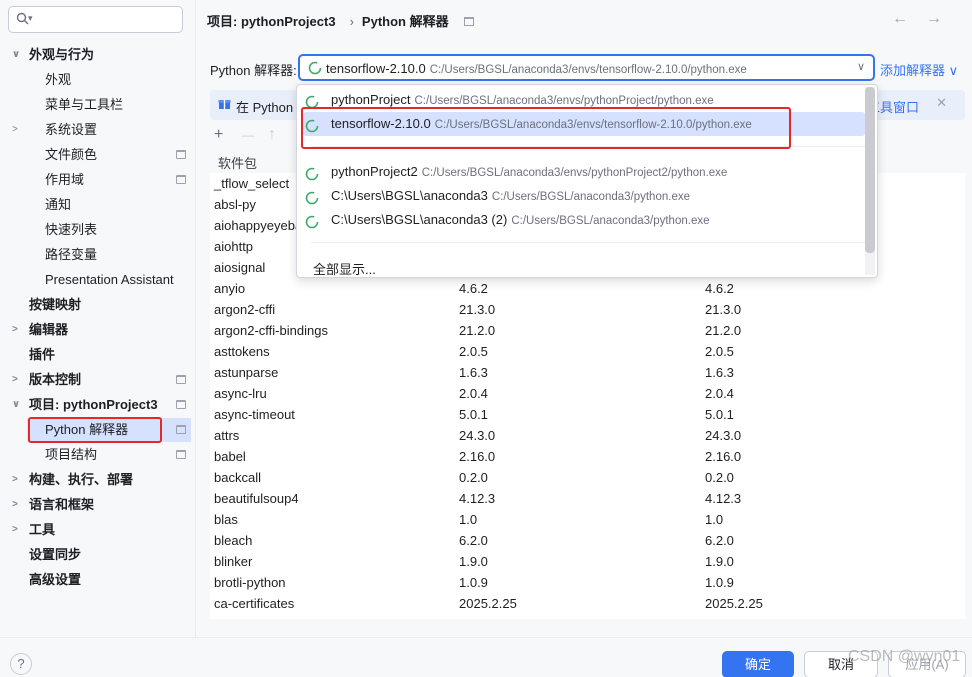  I want to click on forward-arrow-icon: →, so click(943, 18).